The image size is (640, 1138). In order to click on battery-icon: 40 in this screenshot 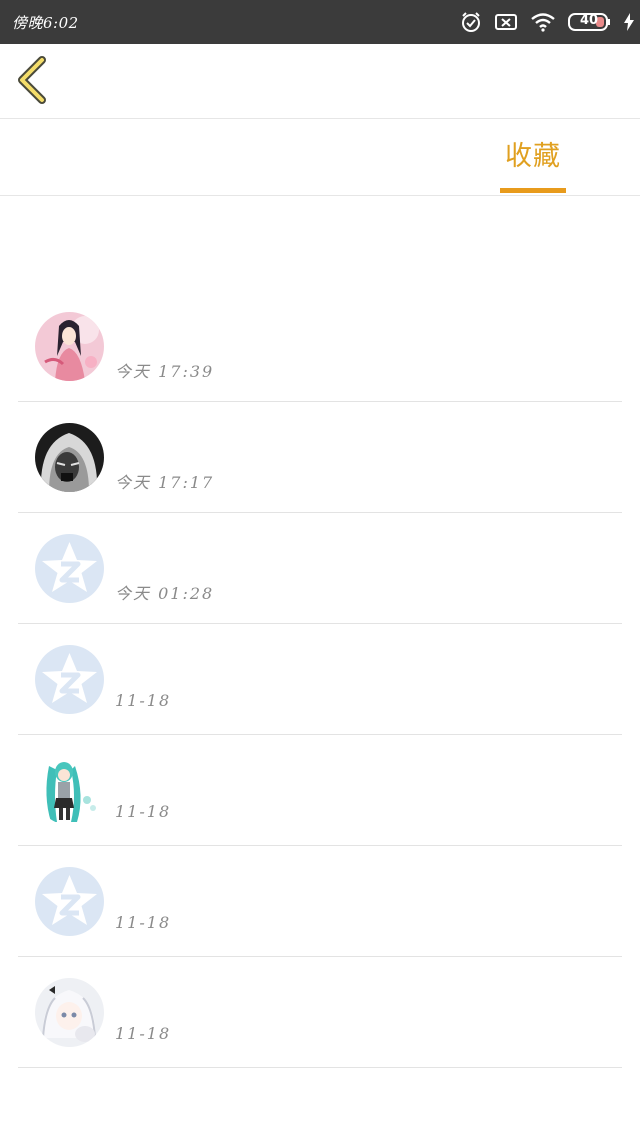, I will do `click(590, 22)`.